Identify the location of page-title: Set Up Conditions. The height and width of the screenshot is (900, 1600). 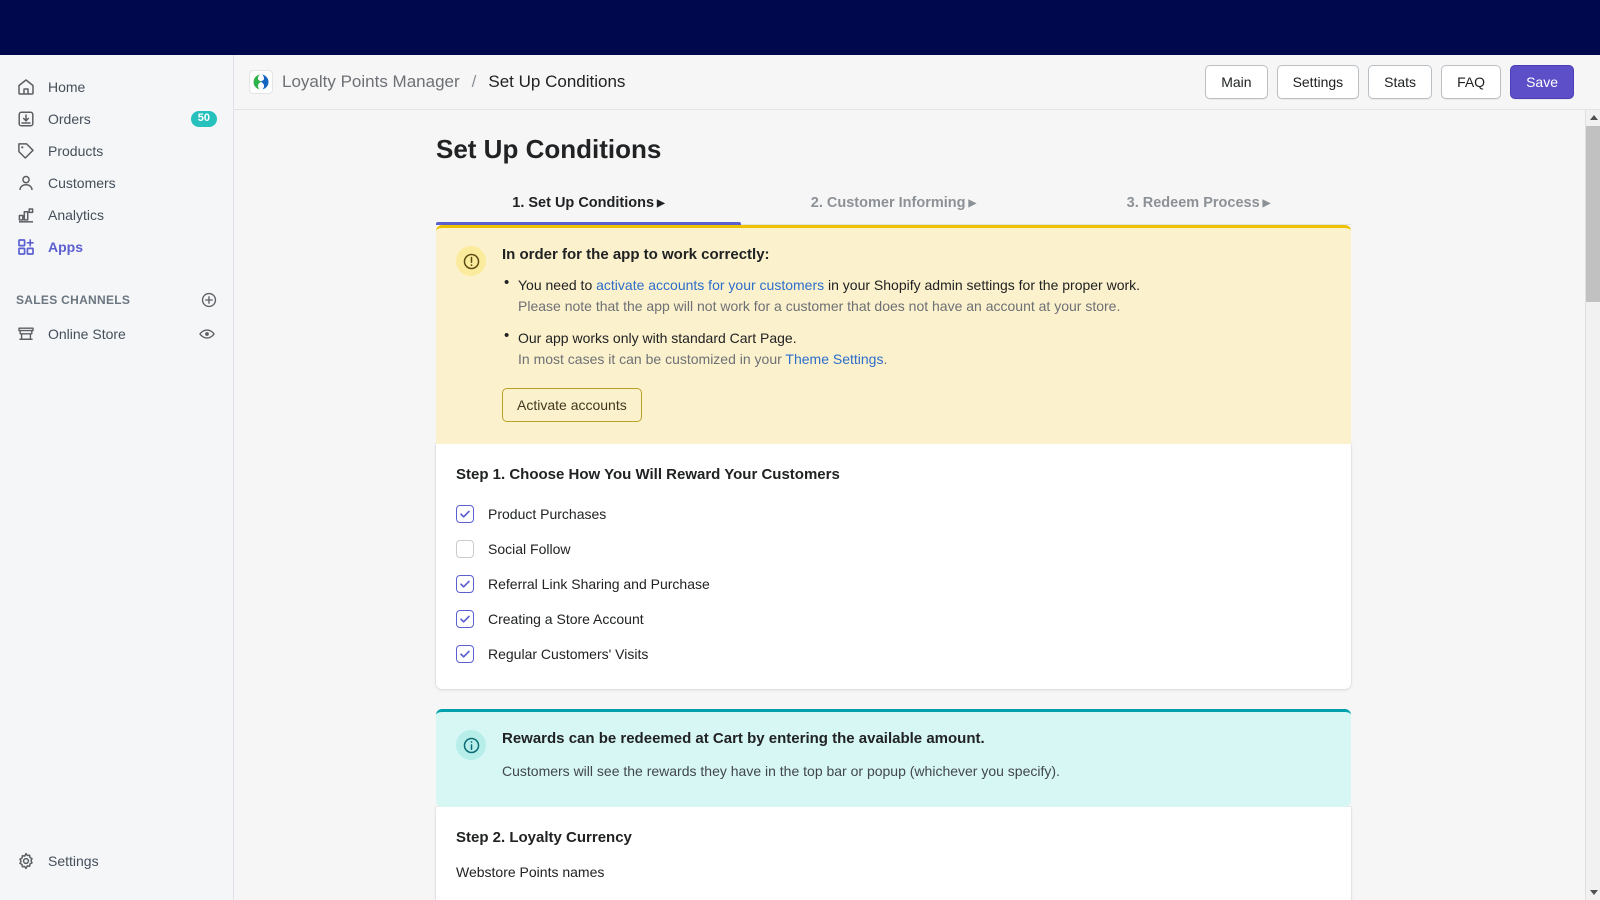
(549, 149).